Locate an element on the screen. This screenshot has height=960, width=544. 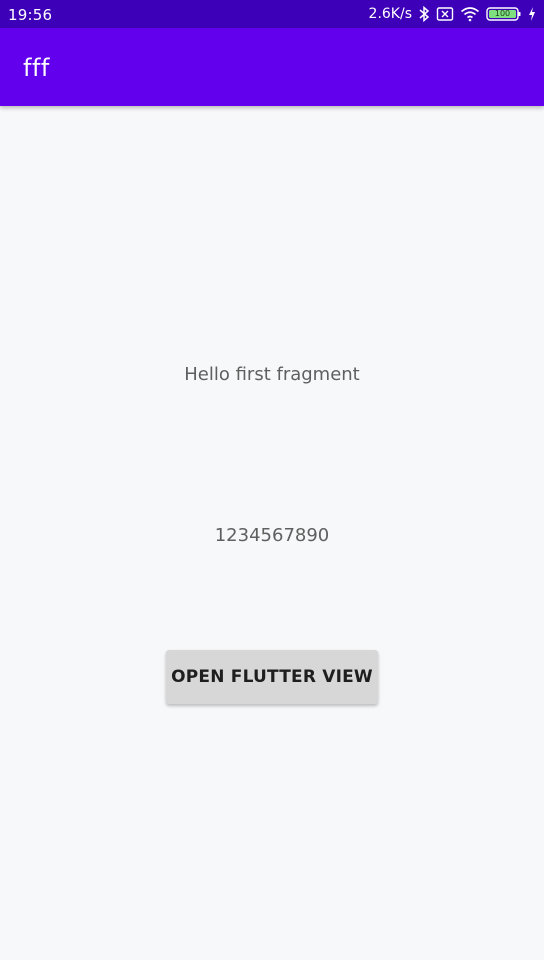
app-title: fff is located at coordinates (36, 68).